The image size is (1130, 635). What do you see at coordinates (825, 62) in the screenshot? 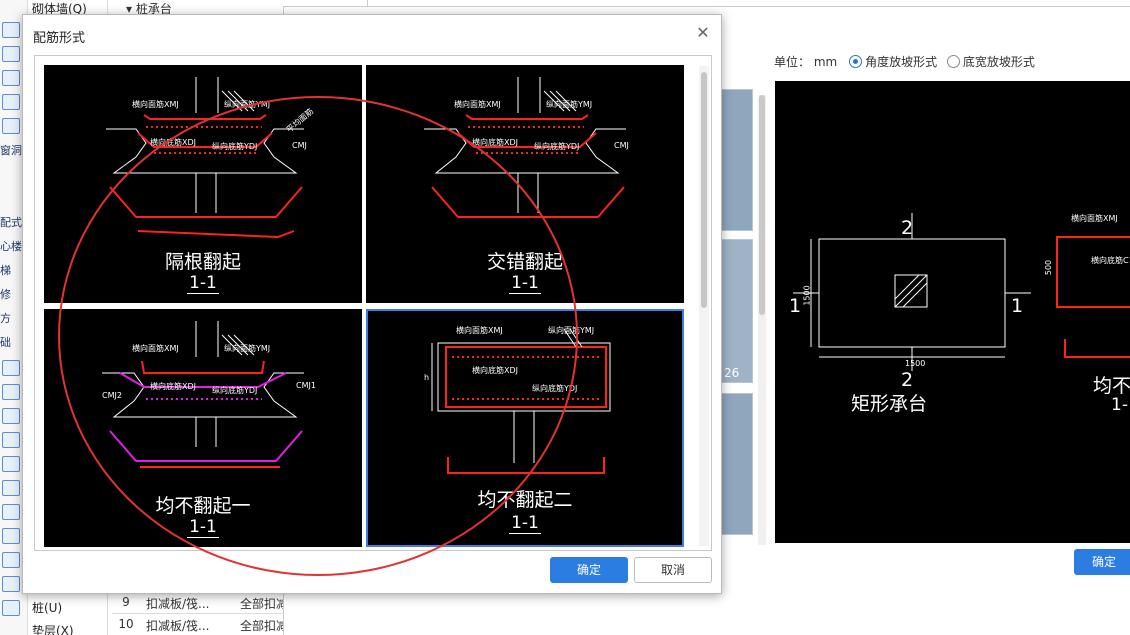
I see `unit-value: mm` at bounding box center [825, 62].